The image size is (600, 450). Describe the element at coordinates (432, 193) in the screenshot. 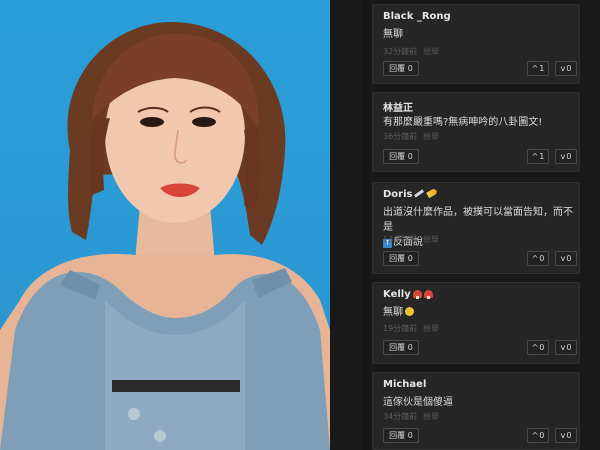

I see `comet-icon` at that location.